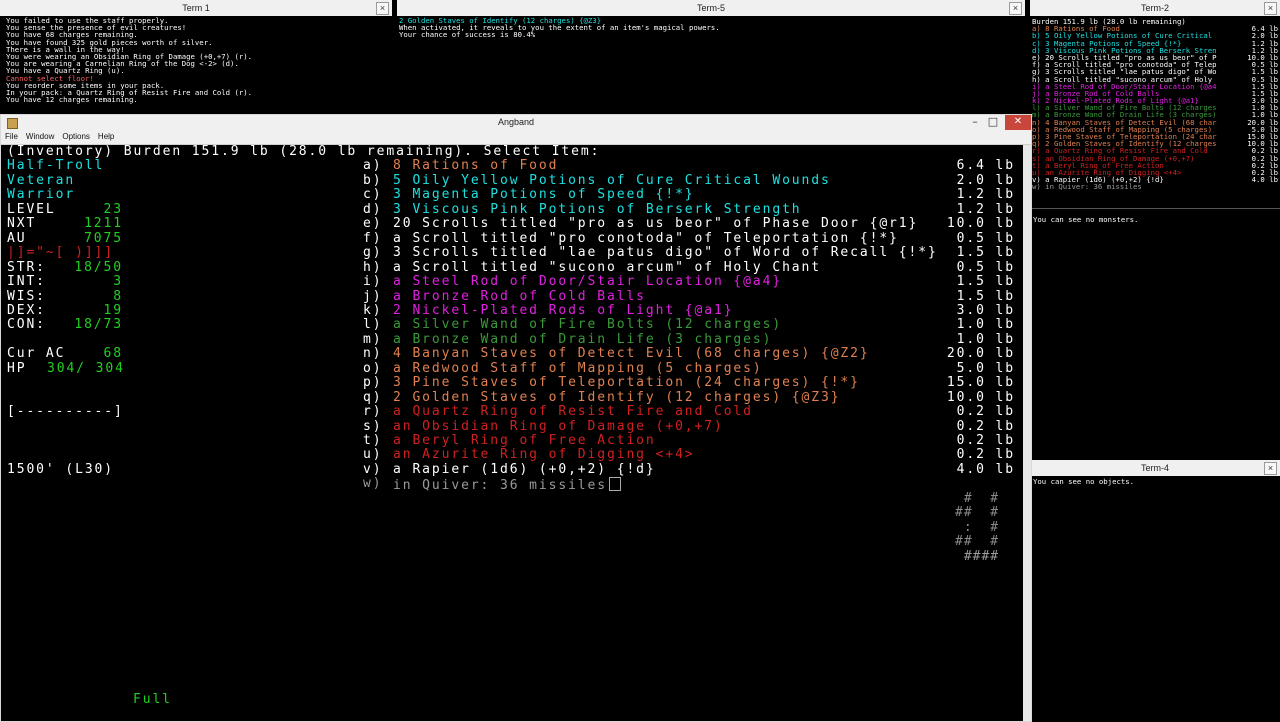  I want to click on item-name: in Quiver: 36 missiles, so click(507, 485).